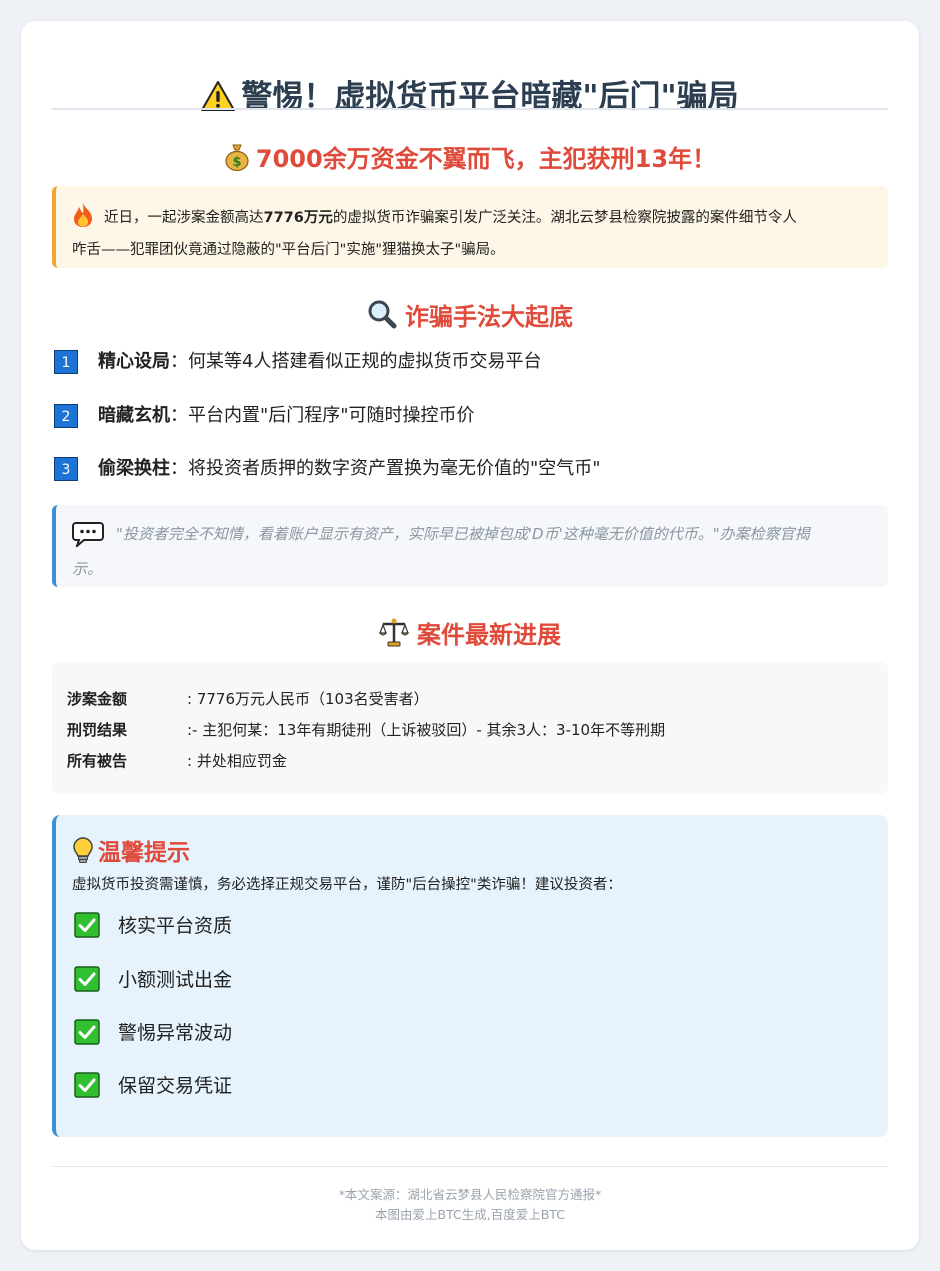 The height and width of the screenshot is (1271, 940). I want to click on headline-subtitle: $ 7000余万资金不翼而飞，主犯获刑13年！, so click(470, 158).